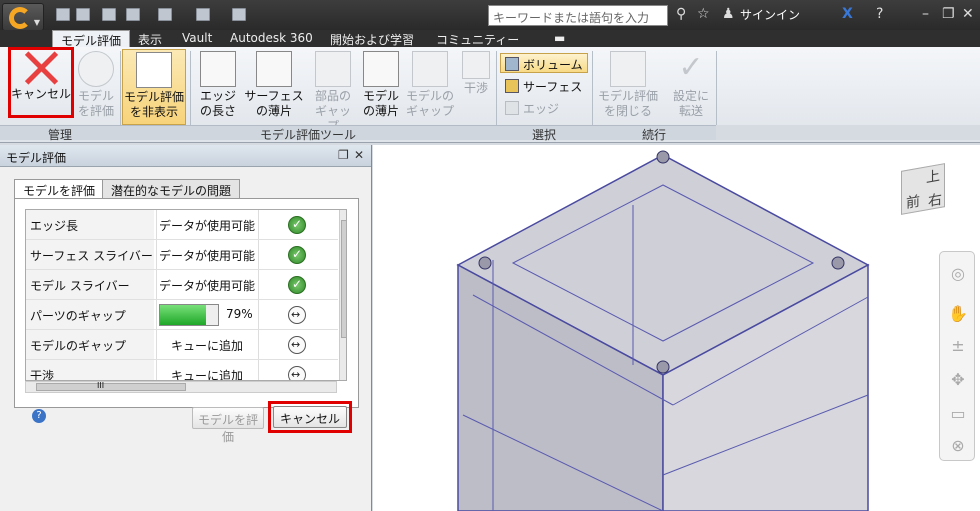 This screenshot has height=511, width=980. What do you see at coordinates (559, 39) in the screenshot?
I see `tab-overflow-icon: ▬` at bounding box center [559, 39].